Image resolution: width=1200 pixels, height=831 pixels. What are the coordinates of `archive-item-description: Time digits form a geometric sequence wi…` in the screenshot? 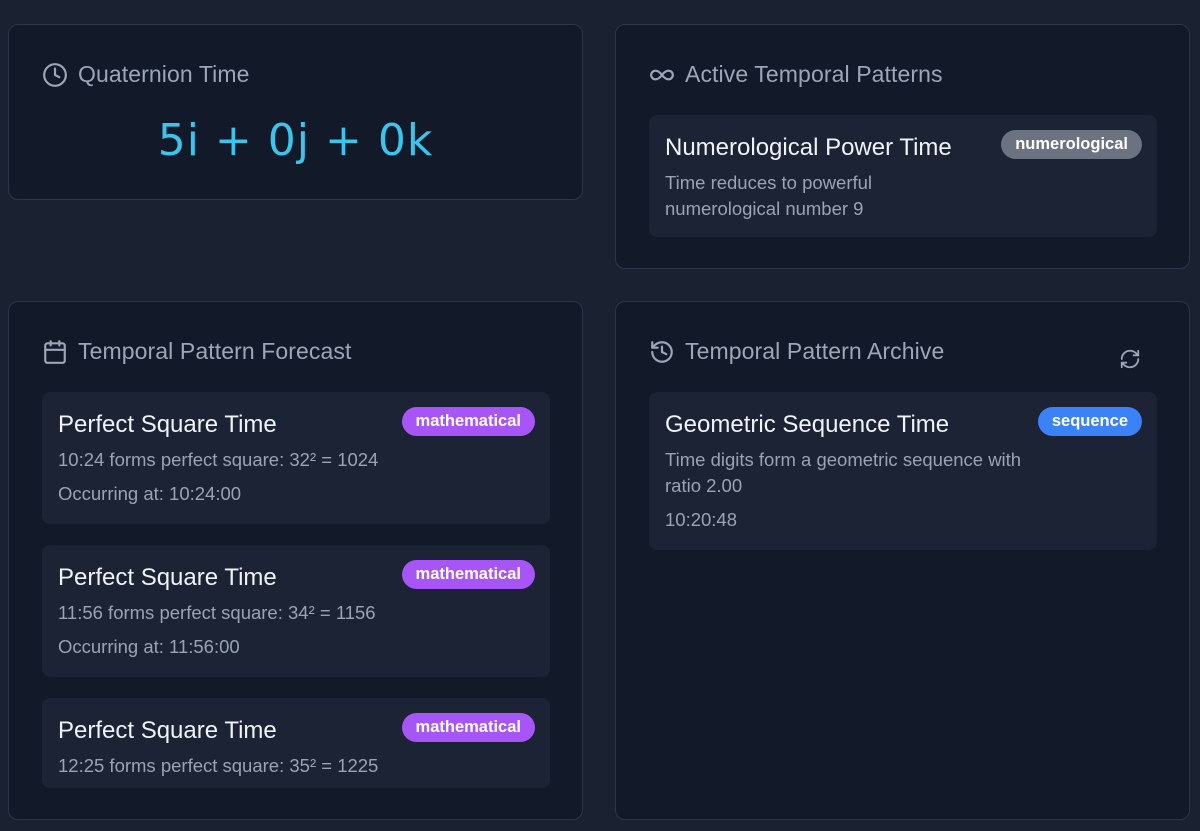 It's located at (843, 472).